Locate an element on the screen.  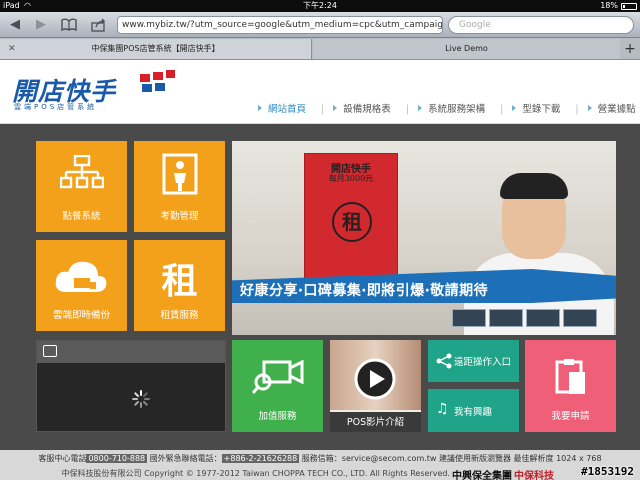
back-icon: ◀ is located at coordinates (15, 25).